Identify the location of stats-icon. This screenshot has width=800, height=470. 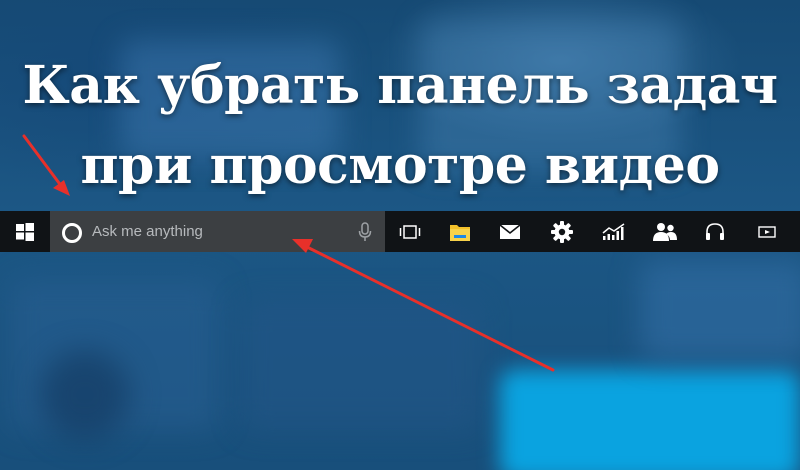
(613, 231).